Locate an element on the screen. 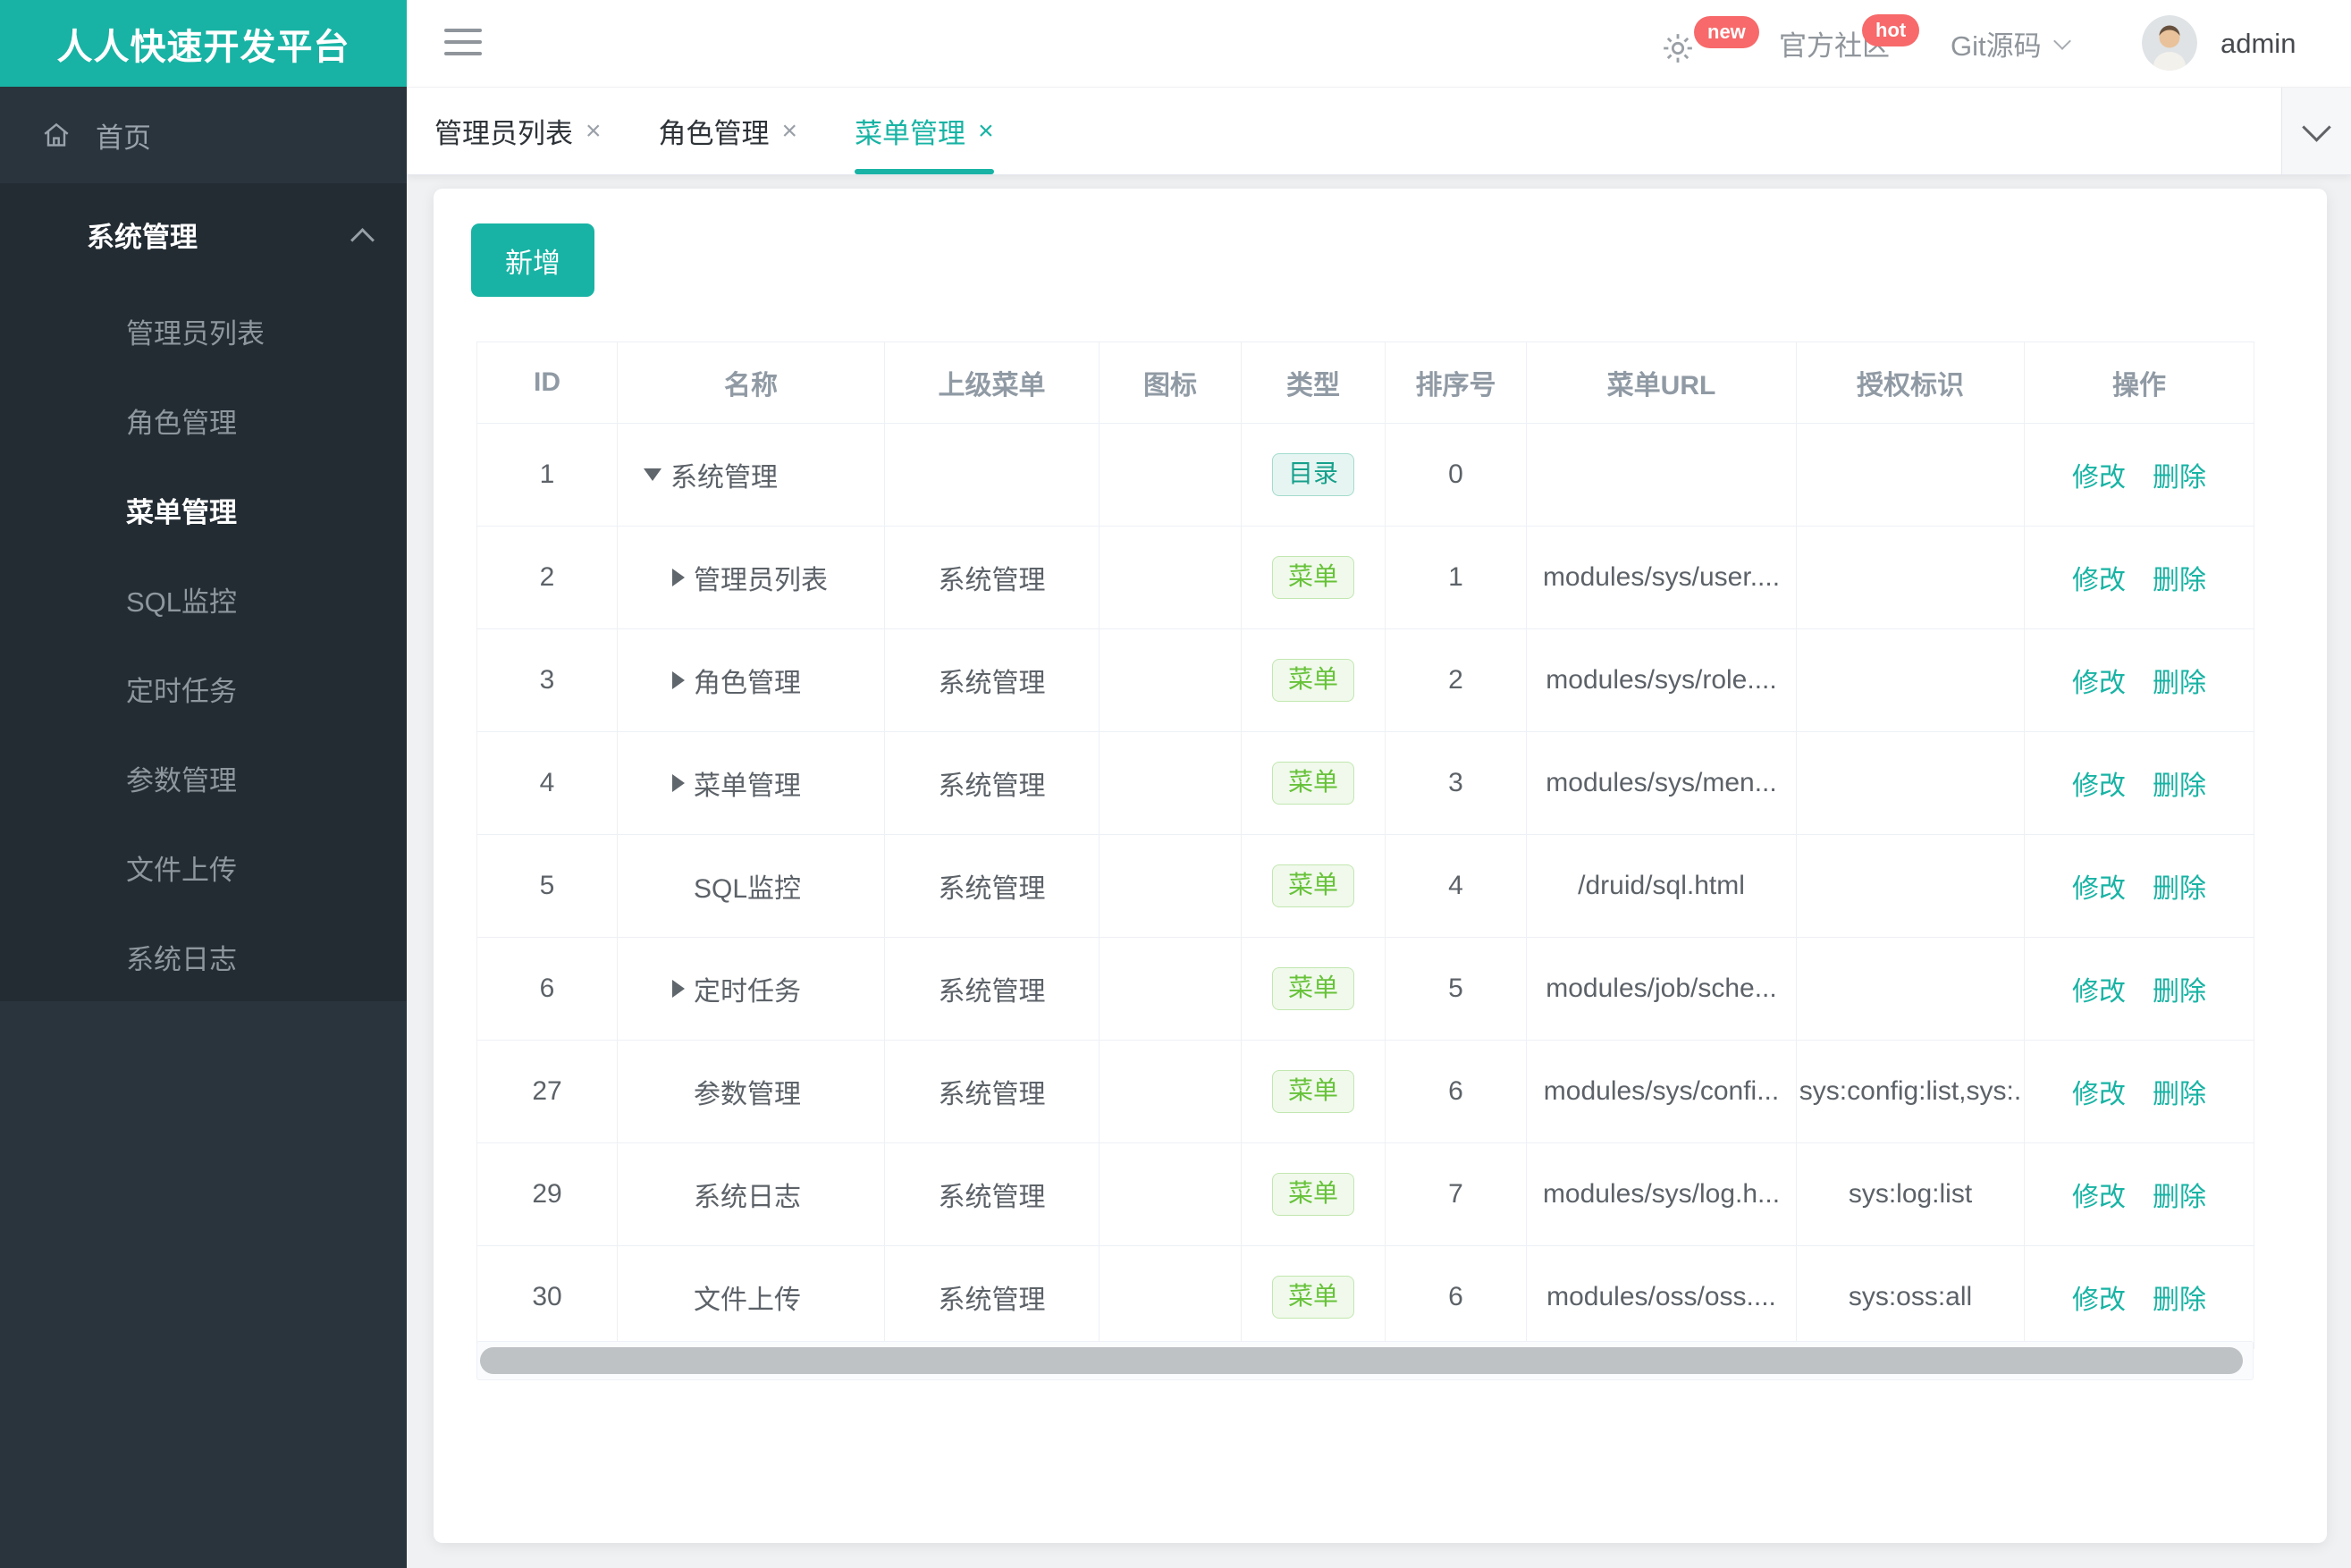 The width and height of the screenshot is (2351, 1568). avatar is located at coordinates (2169, 43).